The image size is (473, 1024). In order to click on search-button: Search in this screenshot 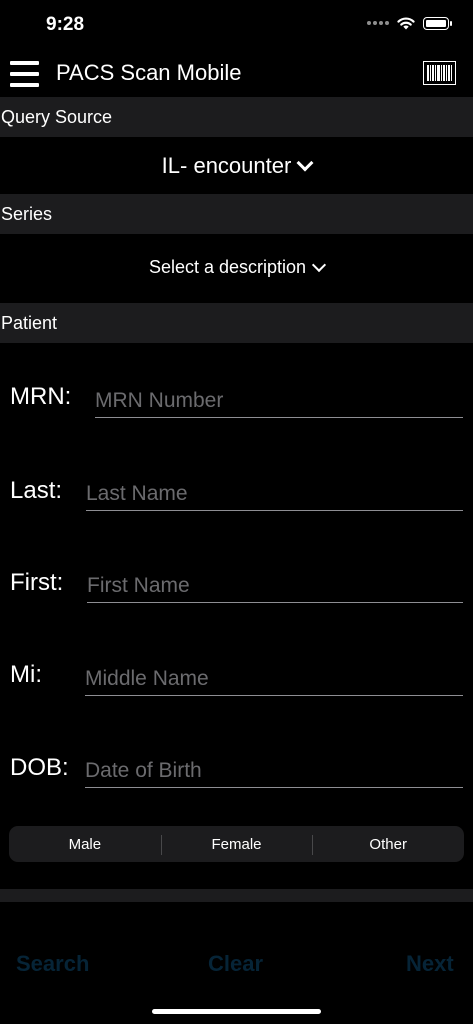, I will do `click(52, 964)`.